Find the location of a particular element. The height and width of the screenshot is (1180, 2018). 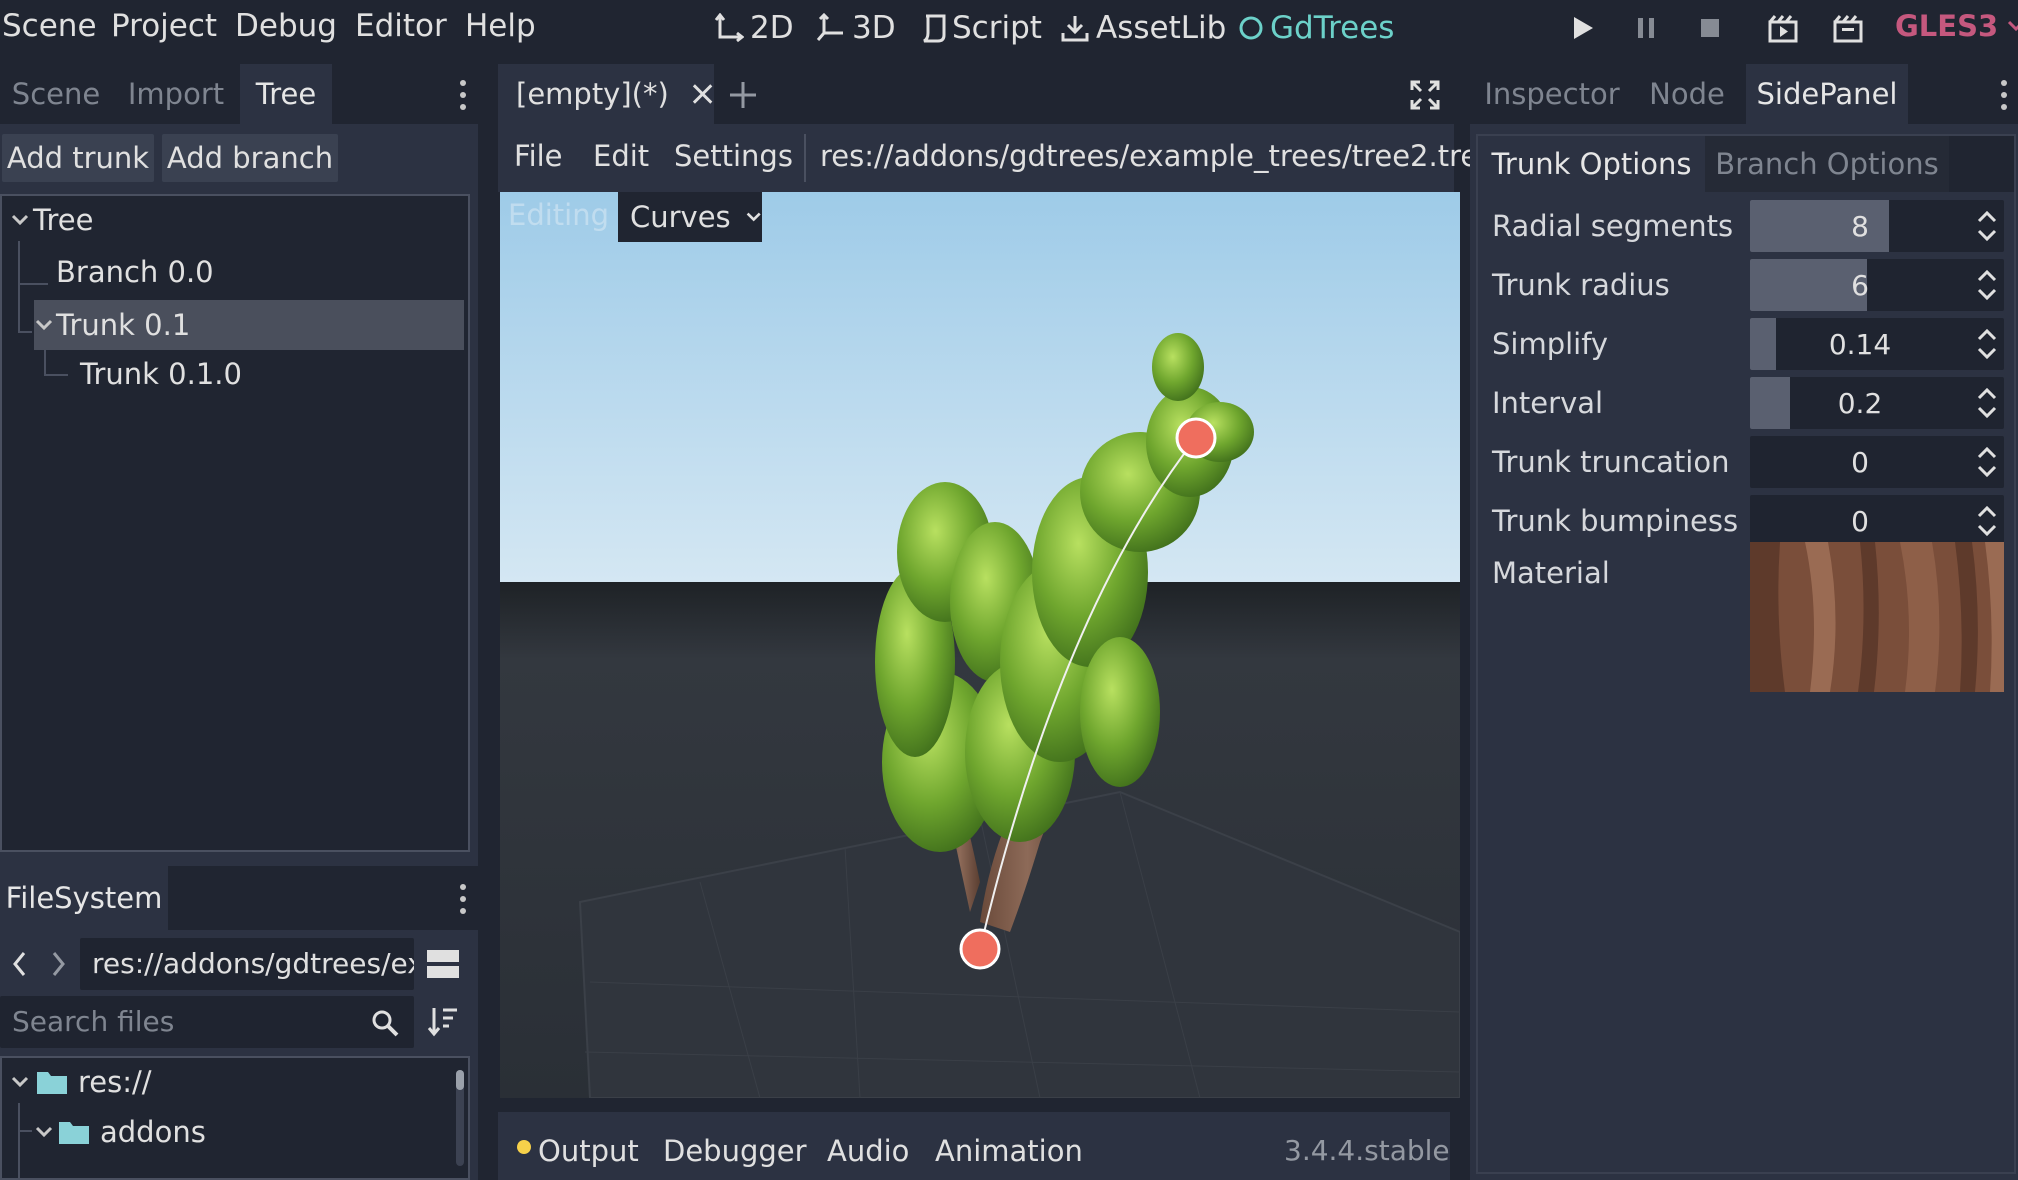

workspace-script-button: Script is located at coordinates (981, 28).